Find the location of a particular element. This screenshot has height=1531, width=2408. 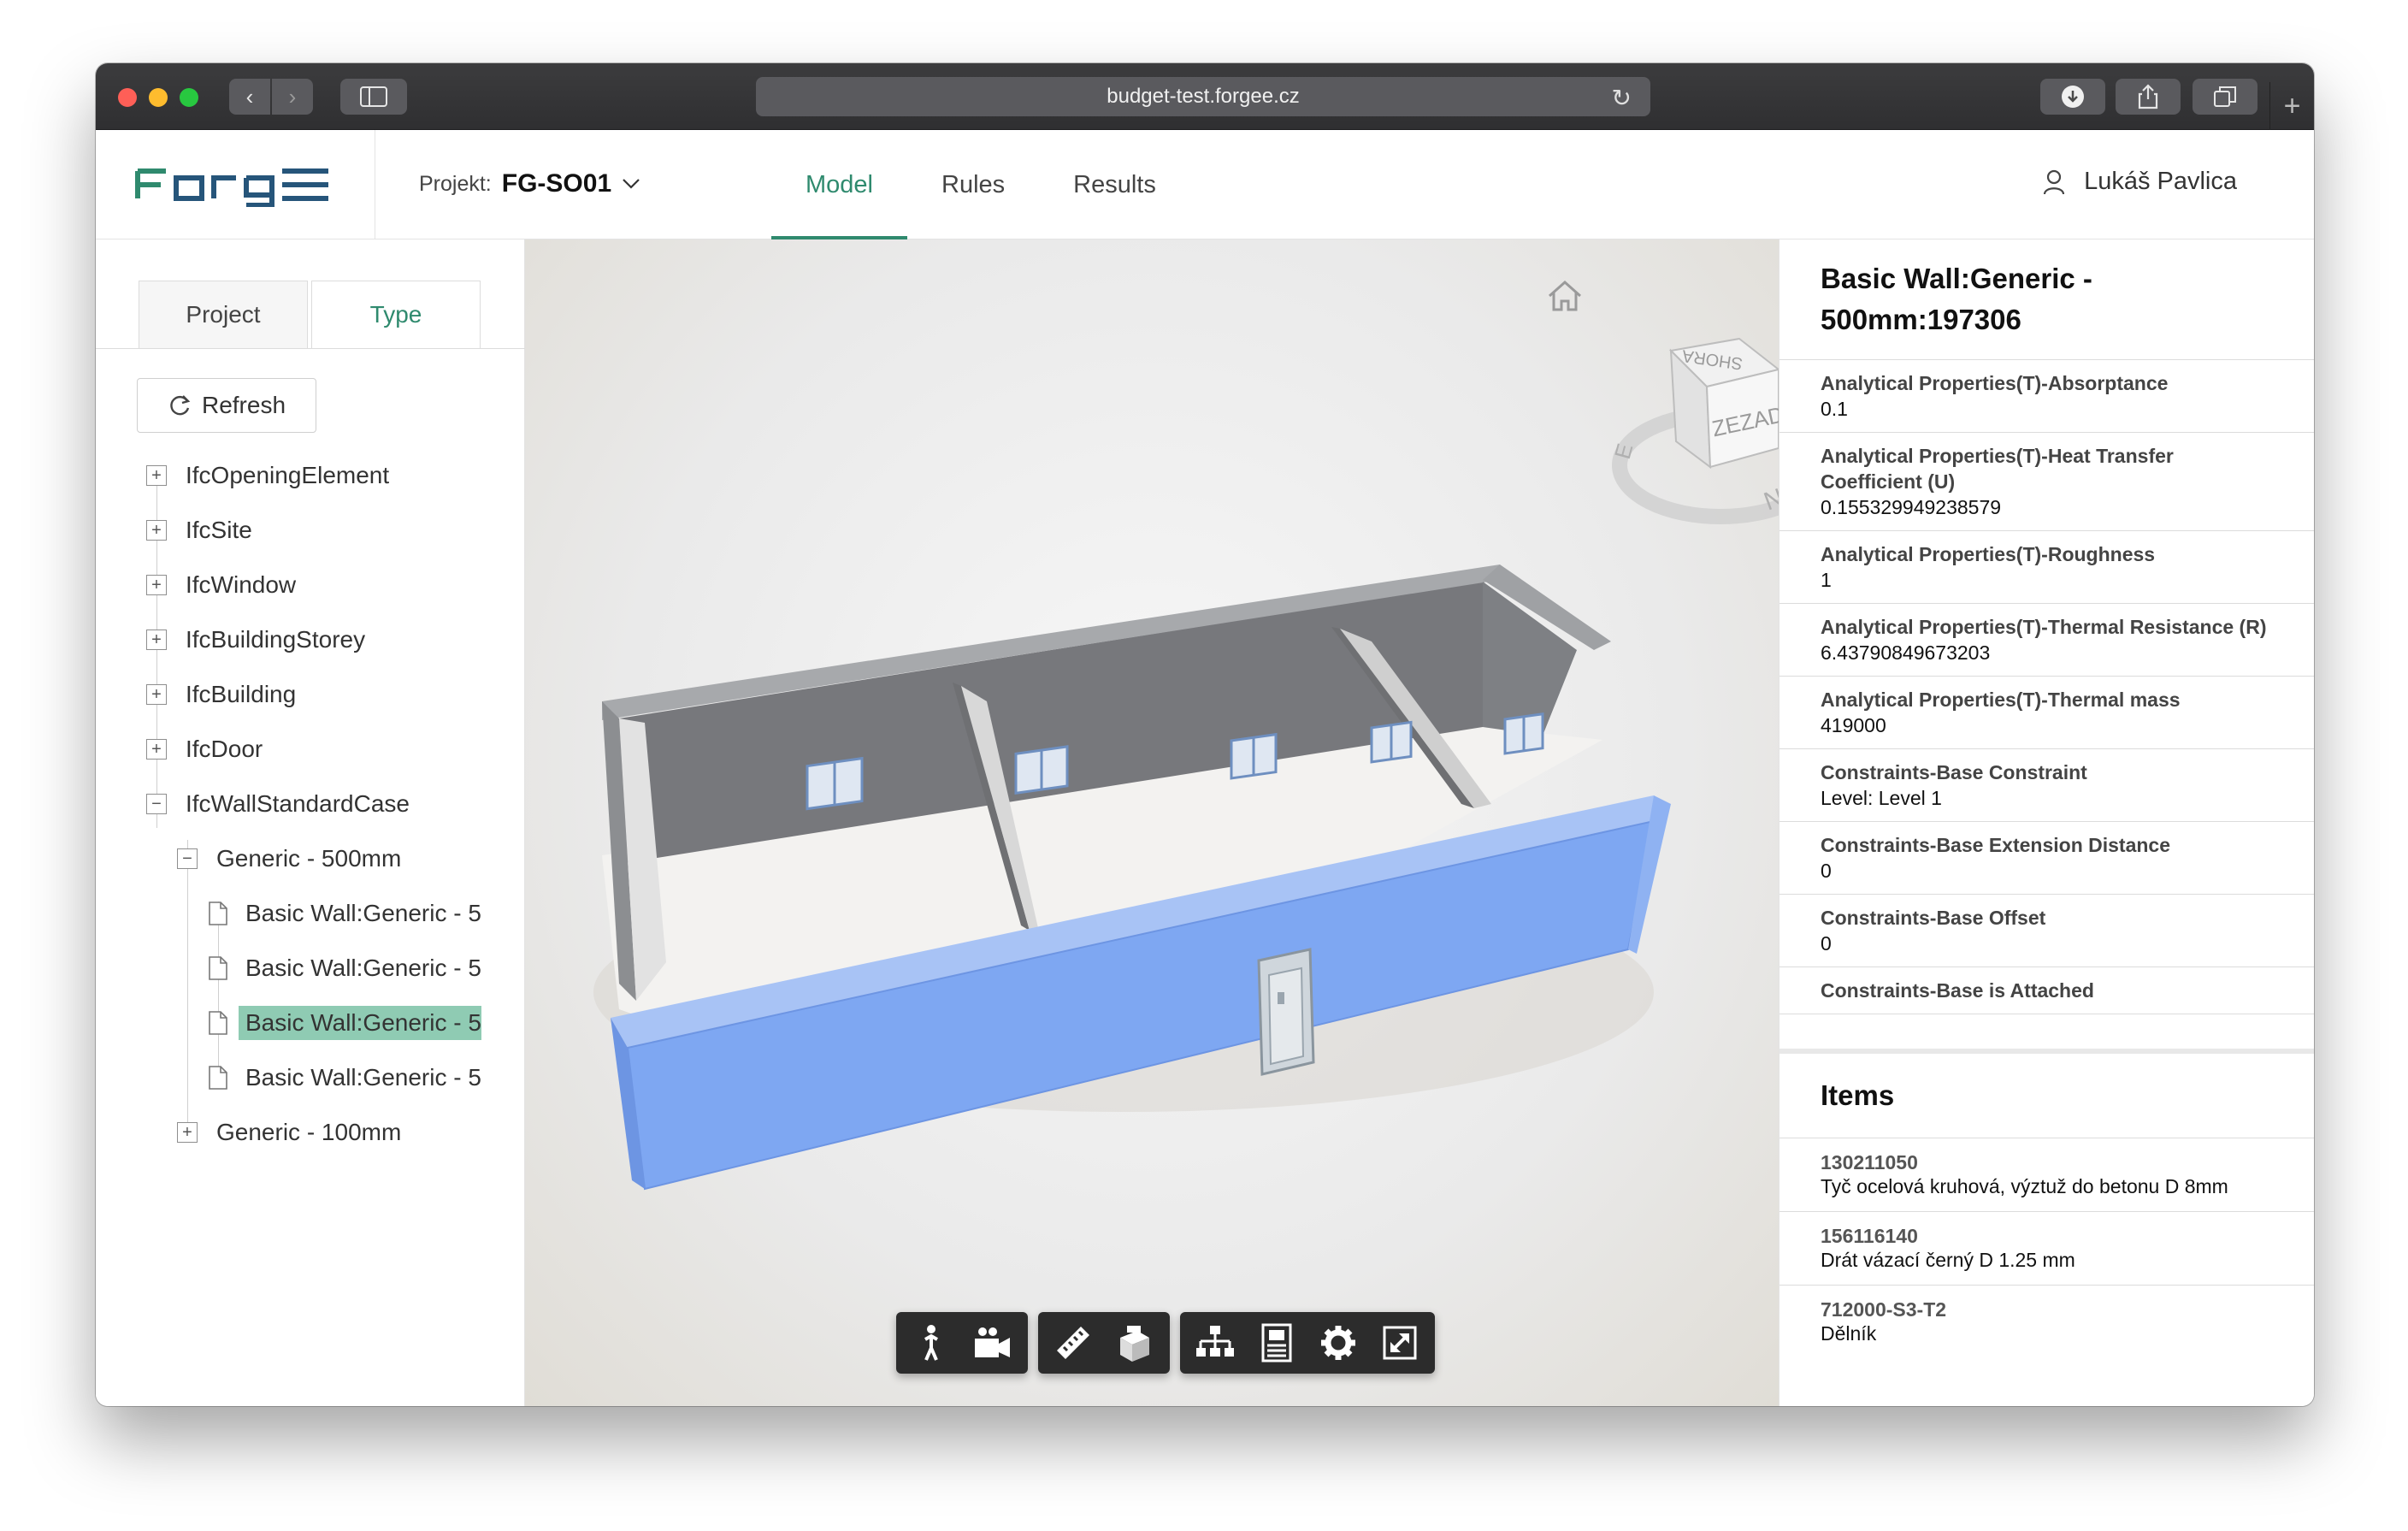

new-tab-button: + is located at coordinates (2291, 106).